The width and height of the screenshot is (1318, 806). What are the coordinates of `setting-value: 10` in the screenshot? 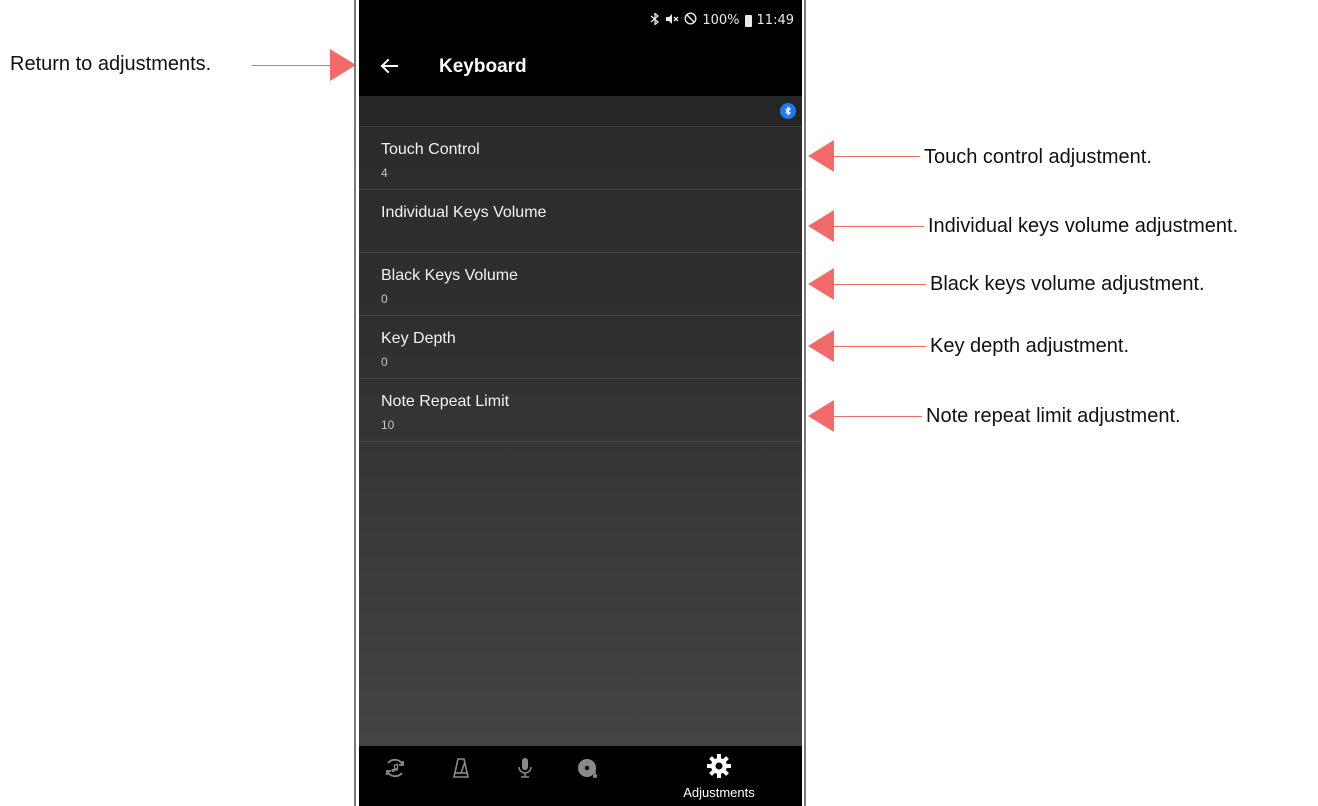 It's located at (388, 425).